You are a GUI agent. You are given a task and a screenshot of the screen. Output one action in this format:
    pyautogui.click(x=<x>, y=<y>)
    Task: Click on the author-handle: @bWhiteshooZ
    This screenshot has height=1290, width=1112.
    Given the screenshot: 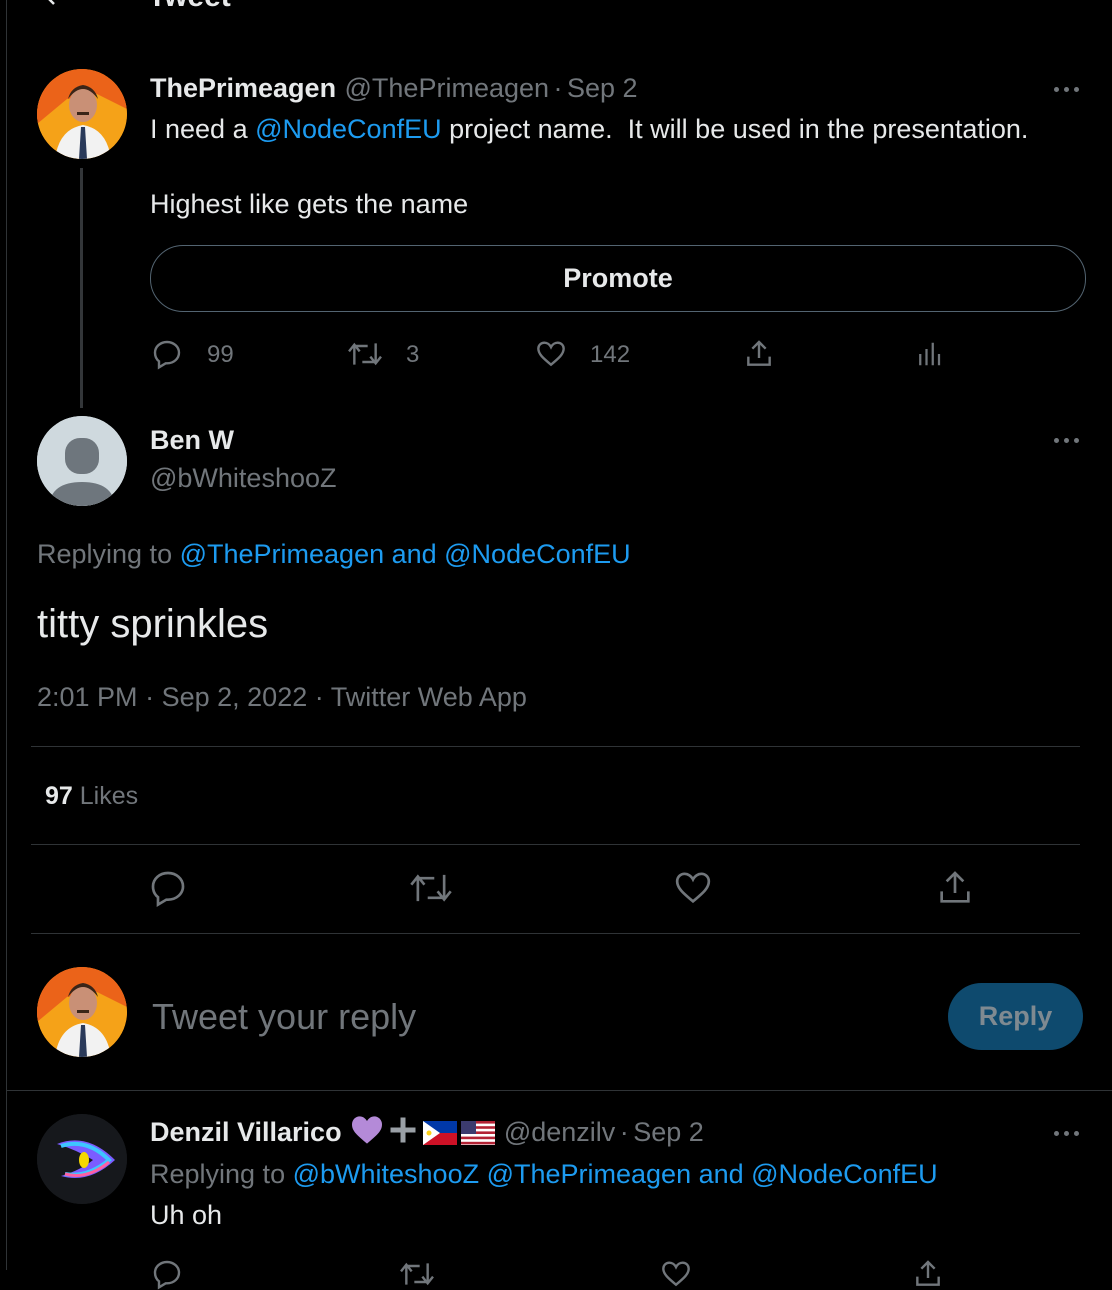 What is the action you would take?
    pyautogui.click(x=243, y=478)
    